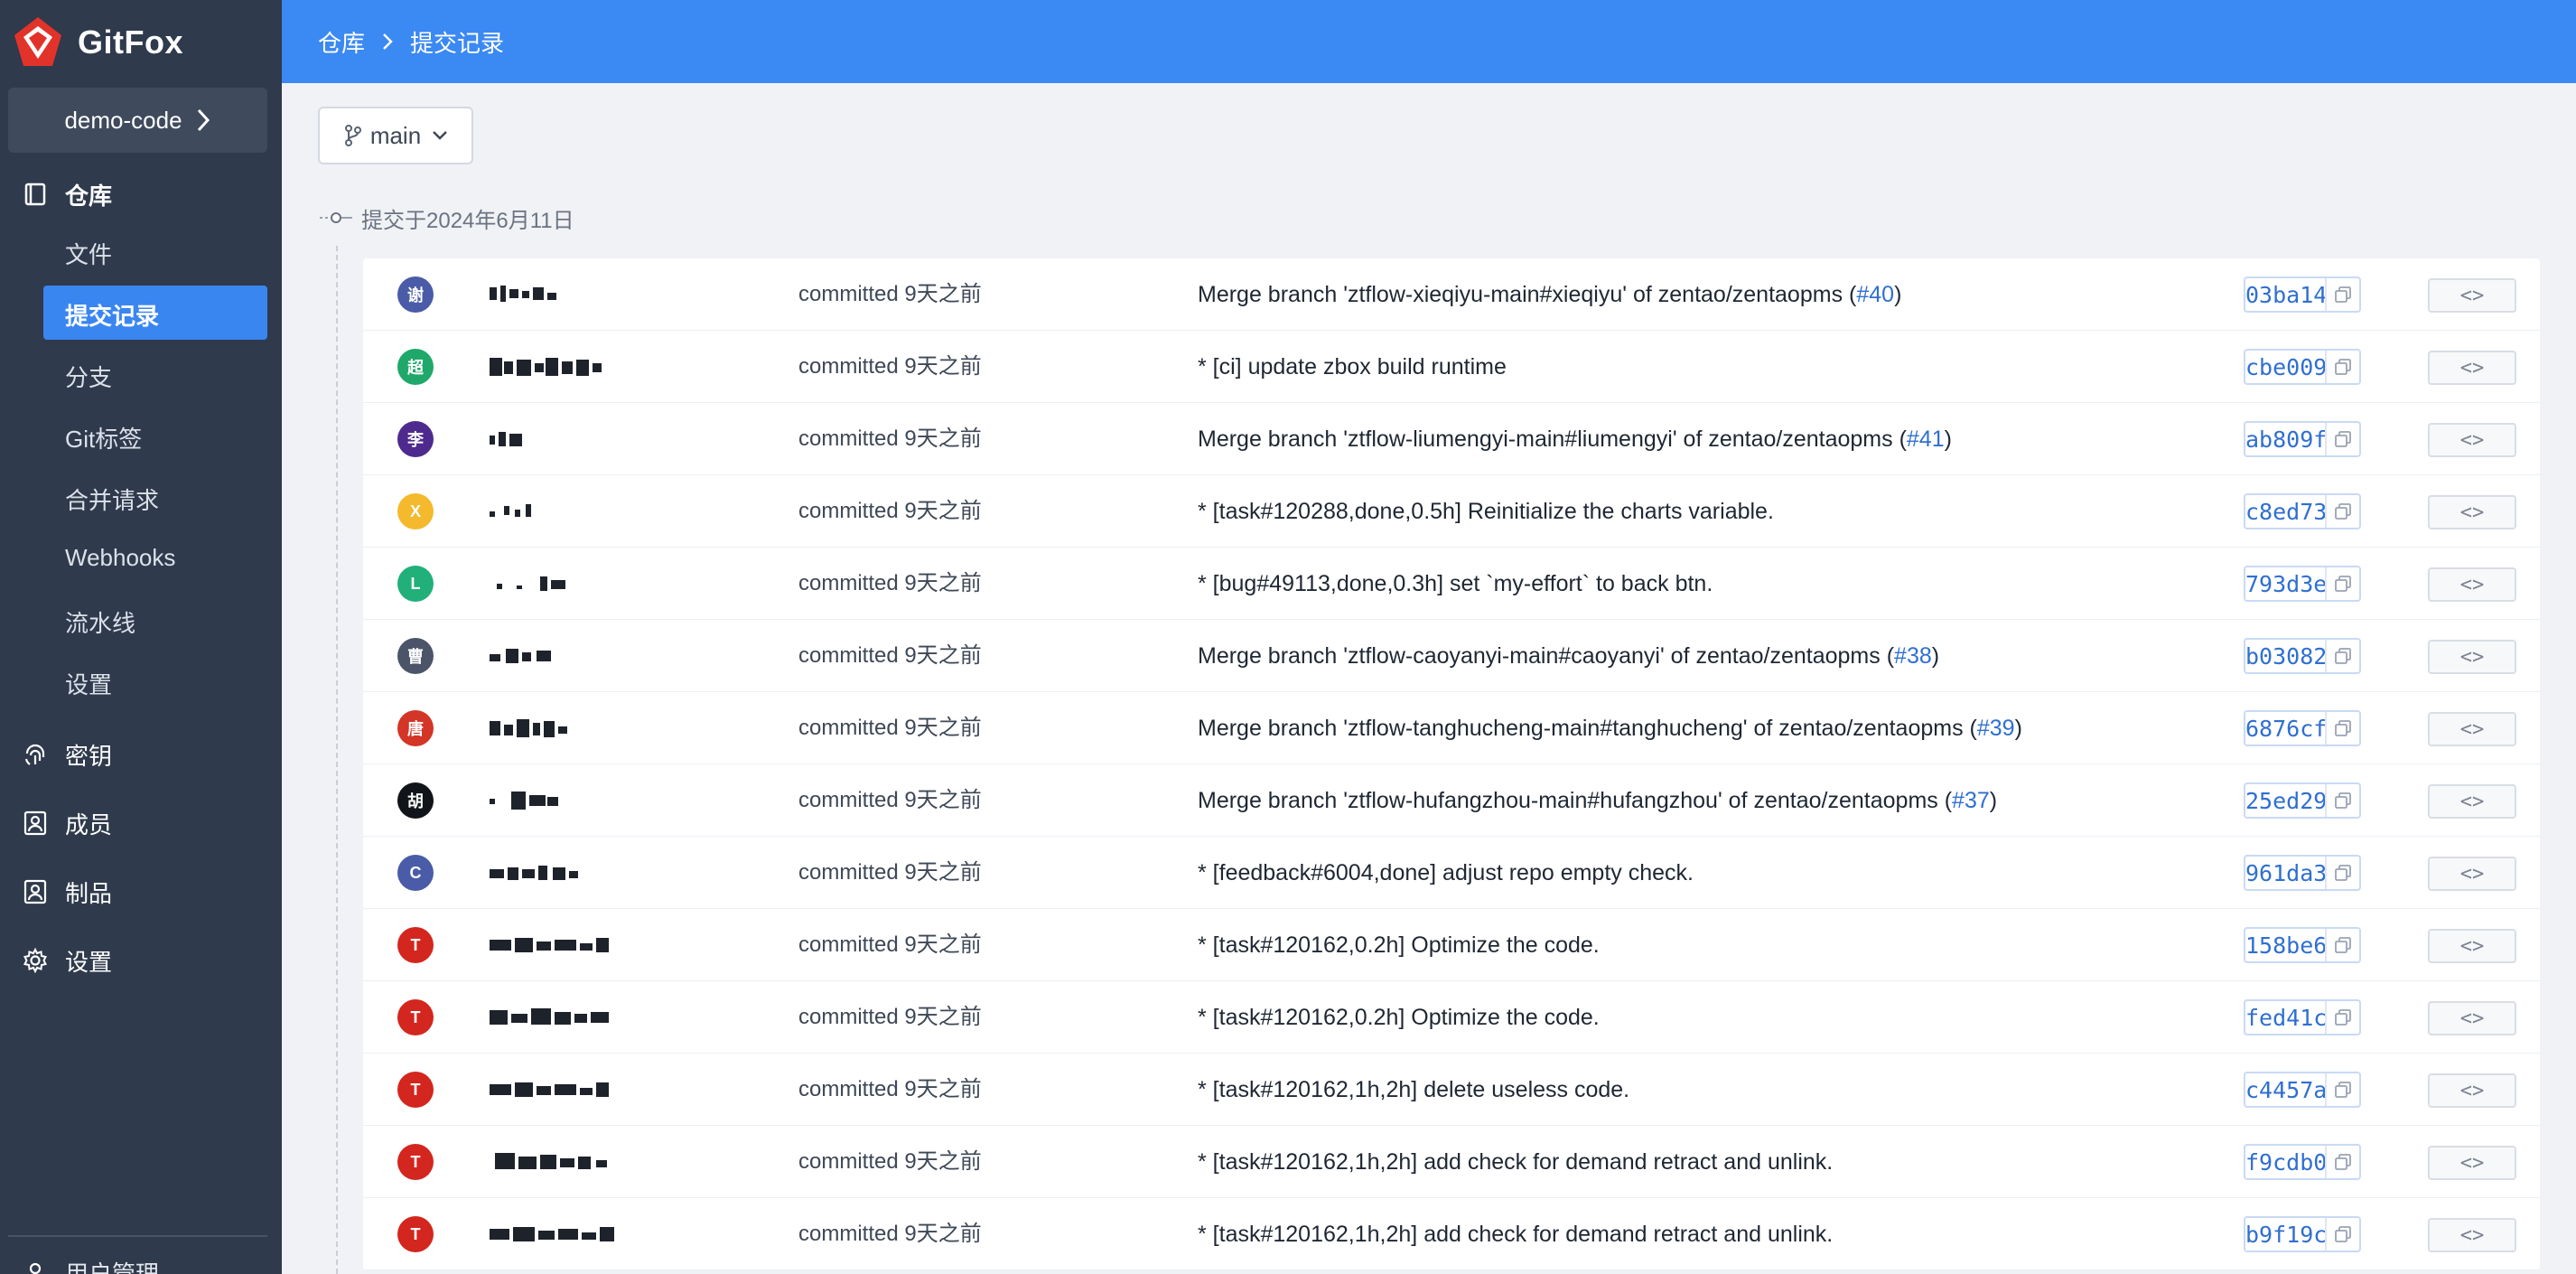  What do you see at coordinates (2286, 1235) in the screenshot?
I see `commit-sha-link: b9f19c` at bounding box center [2286, 1235].